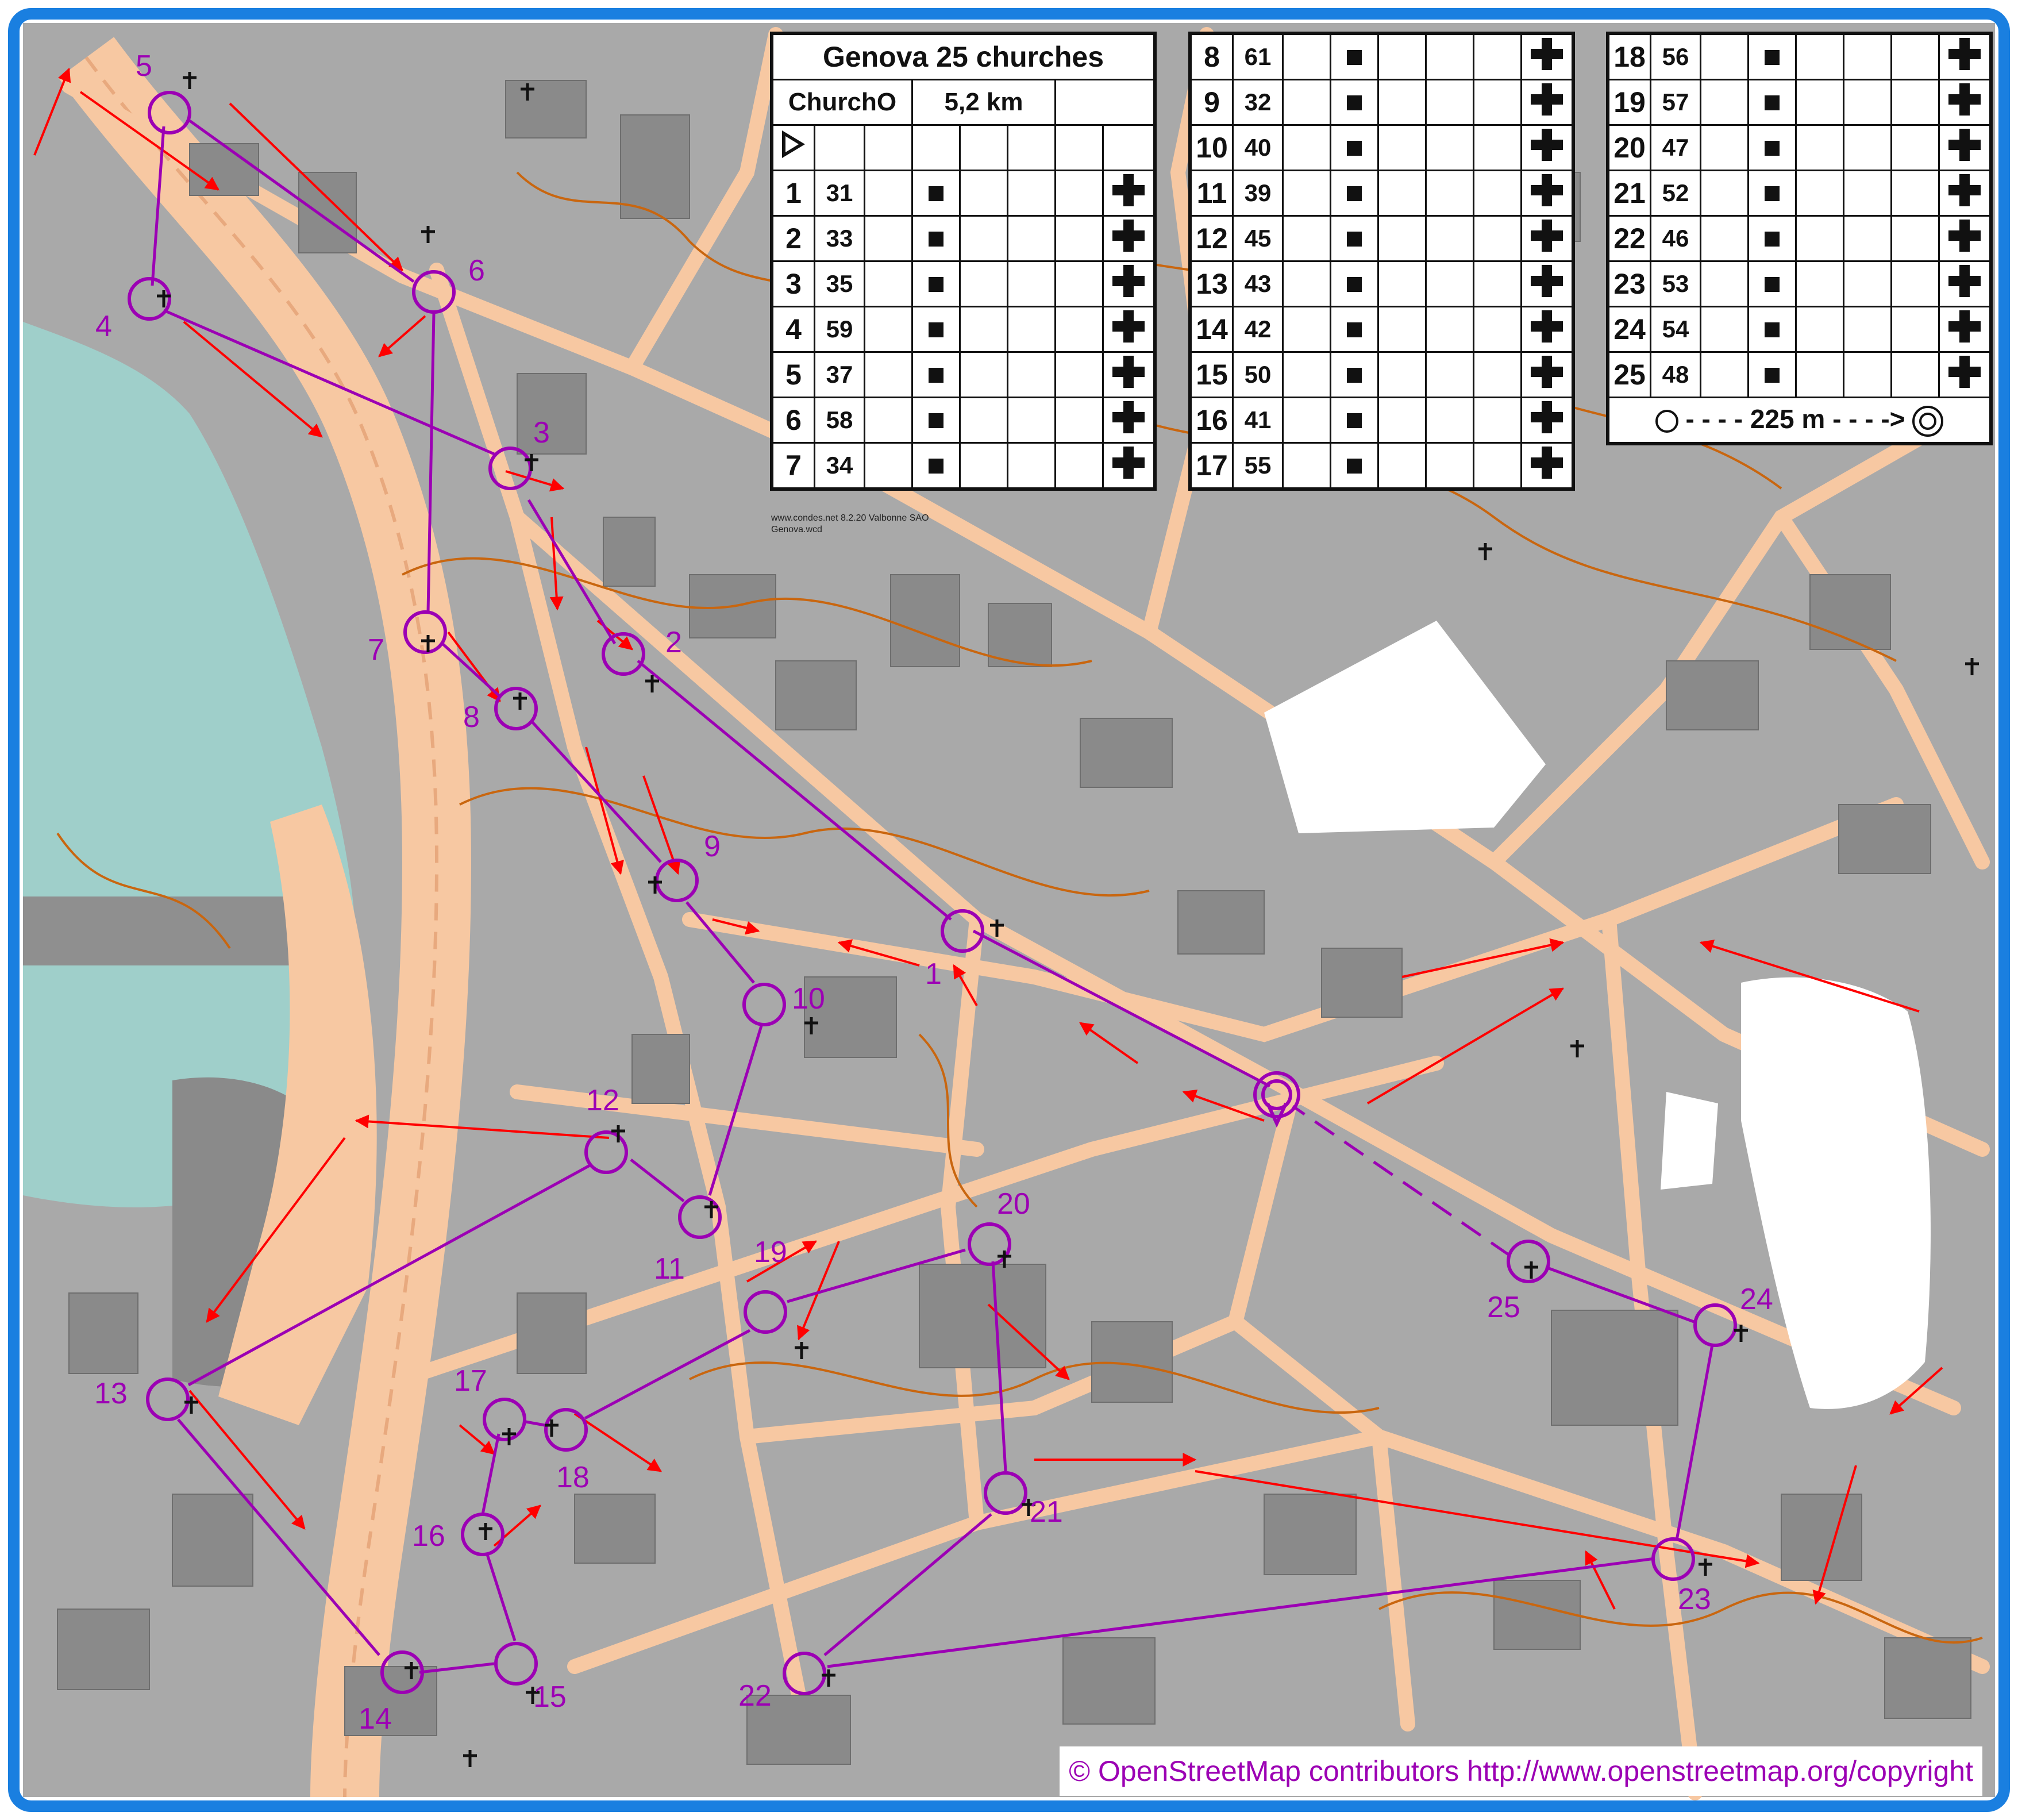 Image resolution: width=2018 pixels, height=1820 pixels. Describe the element at coordinates (669, 1269) in the screenshot. I see `control-label-11: 11` at that location.